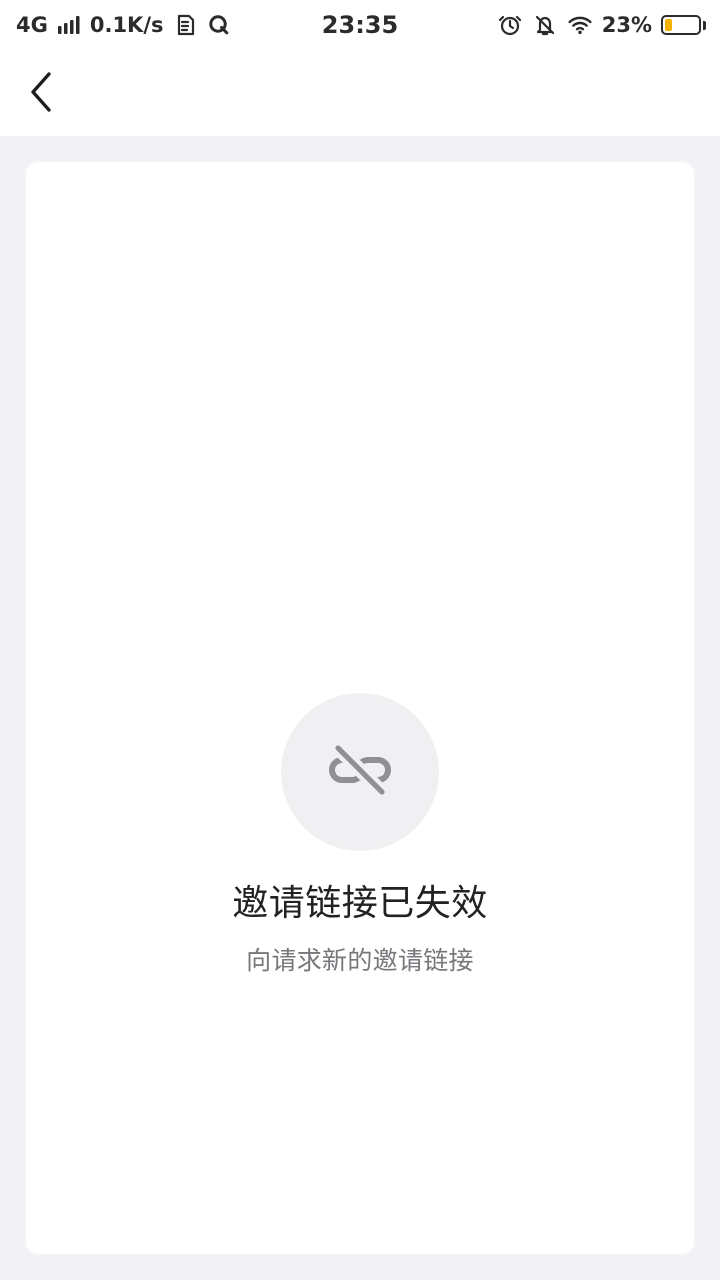 The image size is (720, 1280). I want to click on back-button, so click(42, 92).